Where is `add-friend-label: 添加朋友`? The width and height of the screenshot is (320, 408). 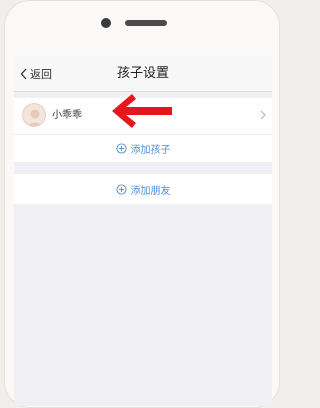
add-friend-label: 添加朋友 is located at coordinates (150, 191).